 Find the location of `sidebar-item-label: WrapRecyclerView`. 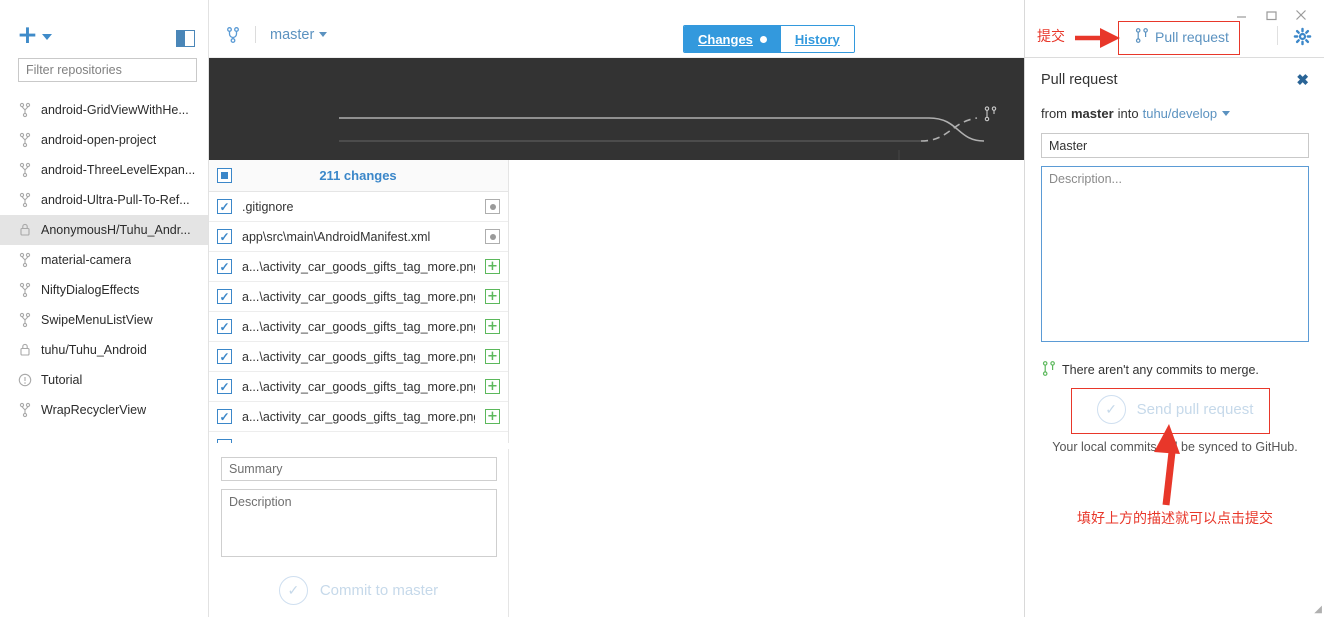

sidebar-item-label: WrapRecyclerView is located at coordinates (94, 410).